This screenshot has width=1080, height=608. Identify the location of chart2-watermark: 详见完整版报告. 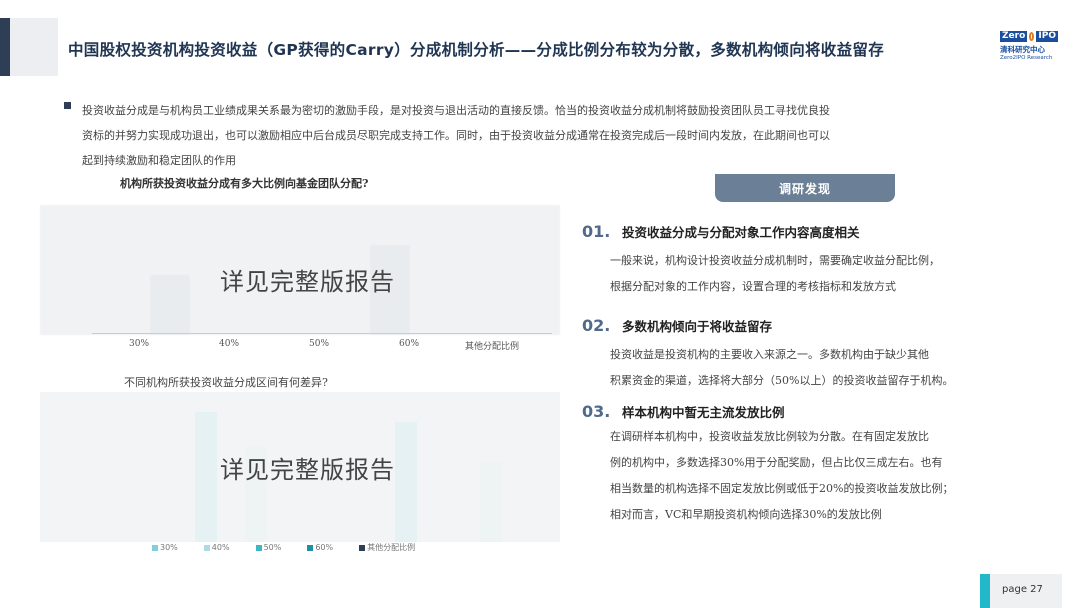
(307, 470).